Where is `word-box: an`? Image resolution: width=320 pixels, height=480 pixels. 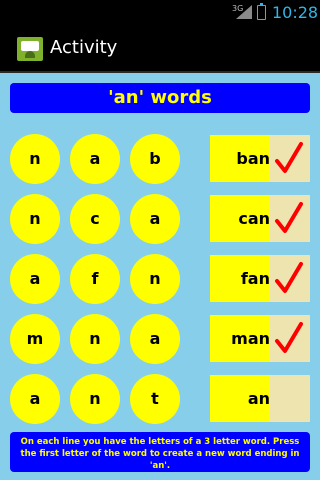
word-box: an is located at coordinates (260, 398).